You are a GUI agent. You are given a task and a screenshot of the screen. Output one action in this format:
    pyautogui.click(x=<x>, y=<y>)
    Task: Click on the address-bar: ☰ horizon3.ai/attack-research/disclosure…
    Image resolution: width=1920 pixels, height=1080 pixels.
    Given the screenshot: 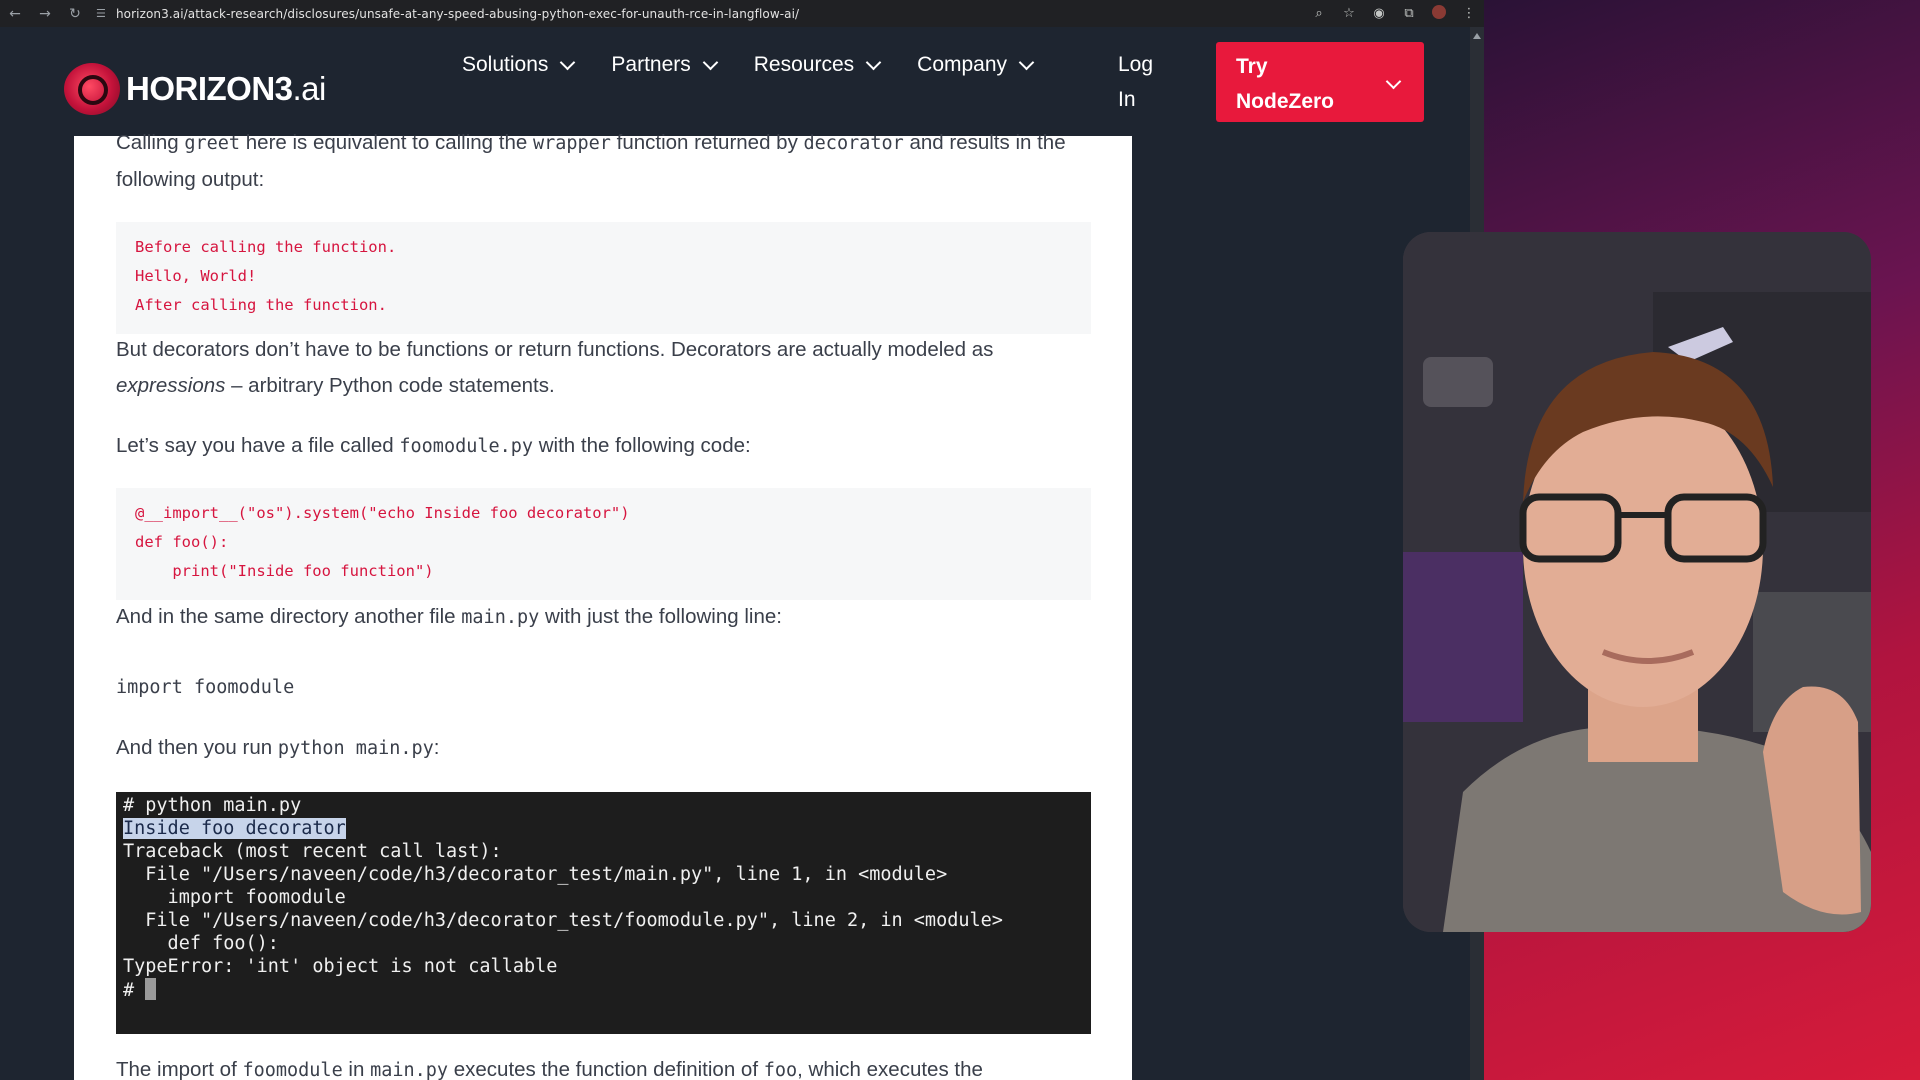 What is the action you would take?
    pyautogui.click(x=447, y=14)
    